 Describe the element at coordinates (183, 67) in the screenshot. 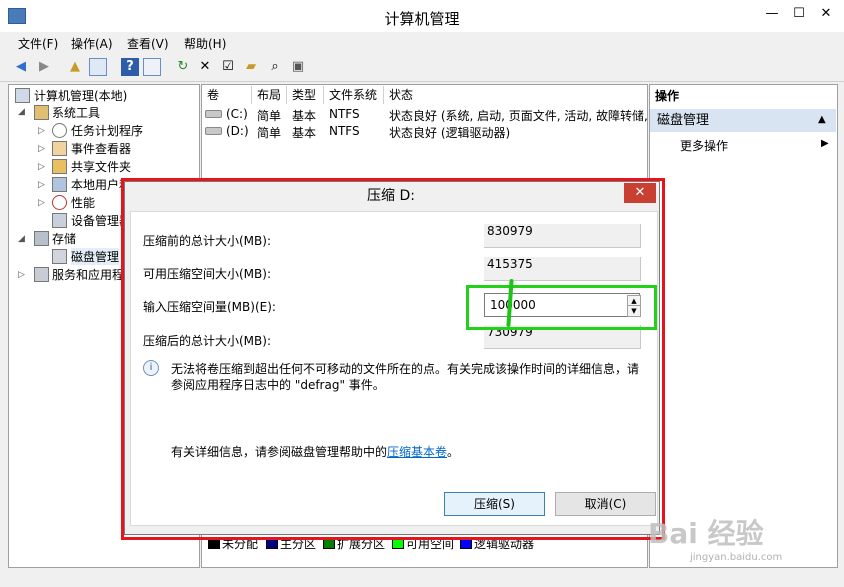

I see `refresh-icon: ↻` at that location.